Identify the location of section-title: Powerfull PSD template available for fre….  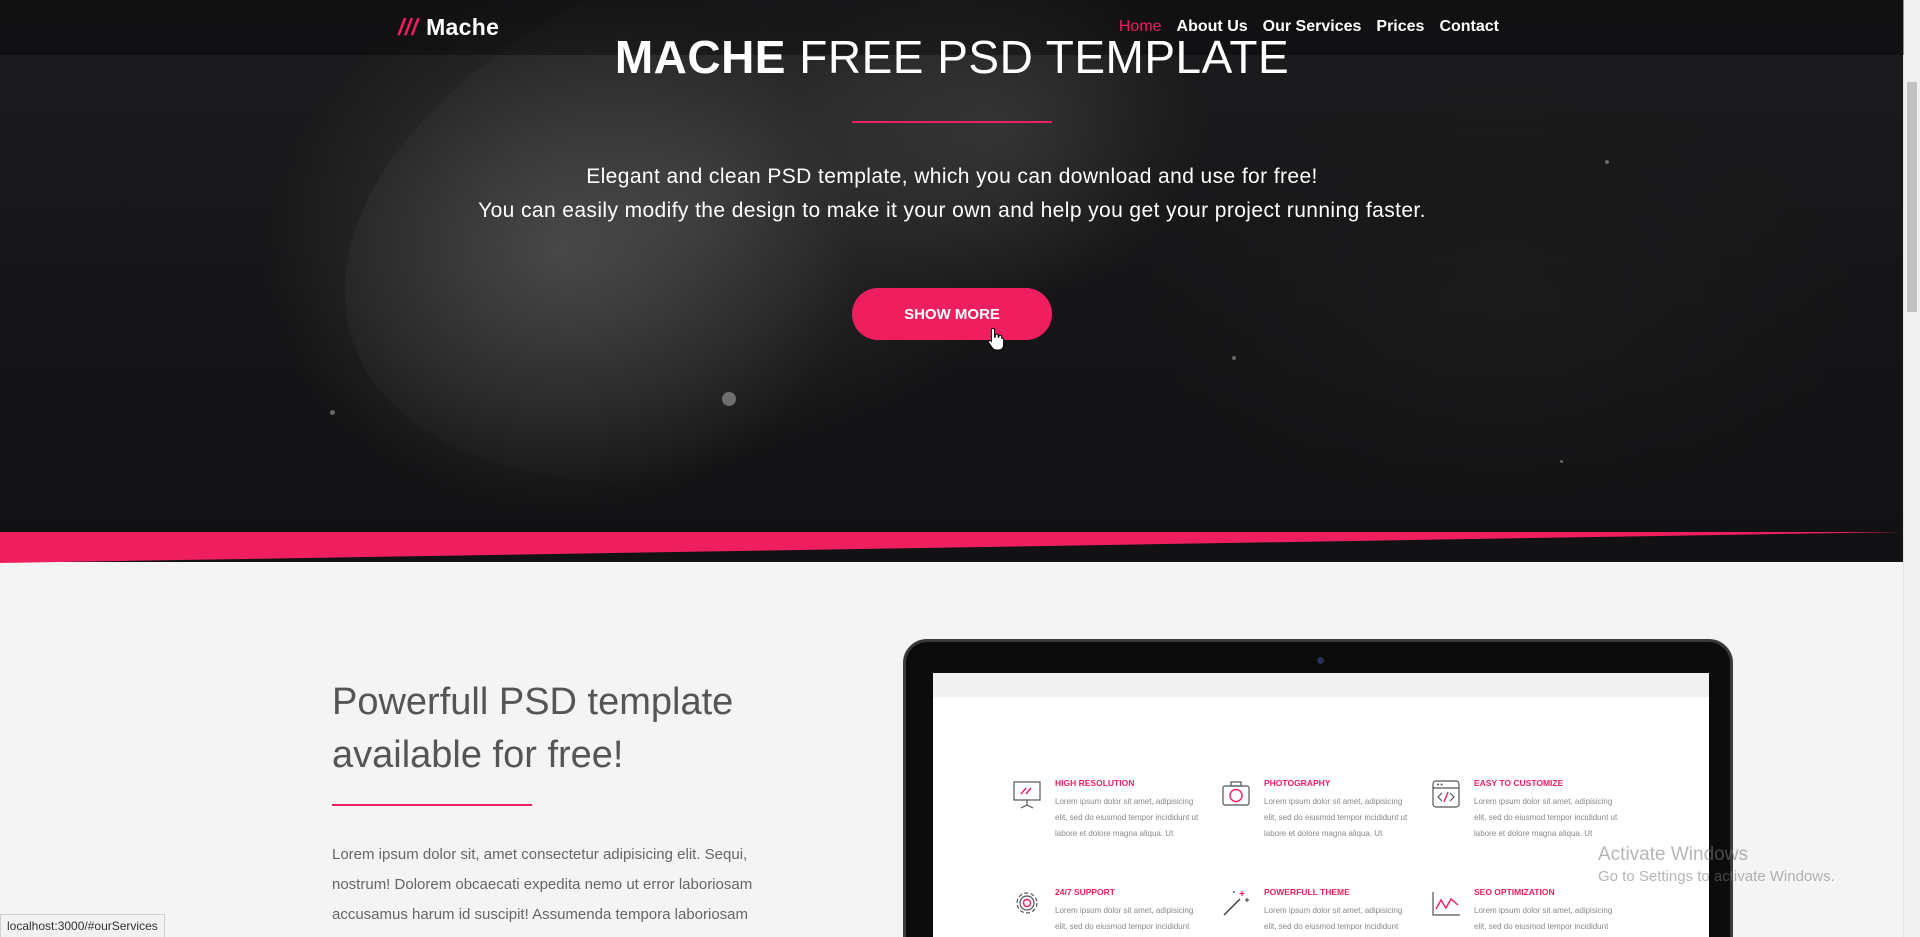
(562, 729).